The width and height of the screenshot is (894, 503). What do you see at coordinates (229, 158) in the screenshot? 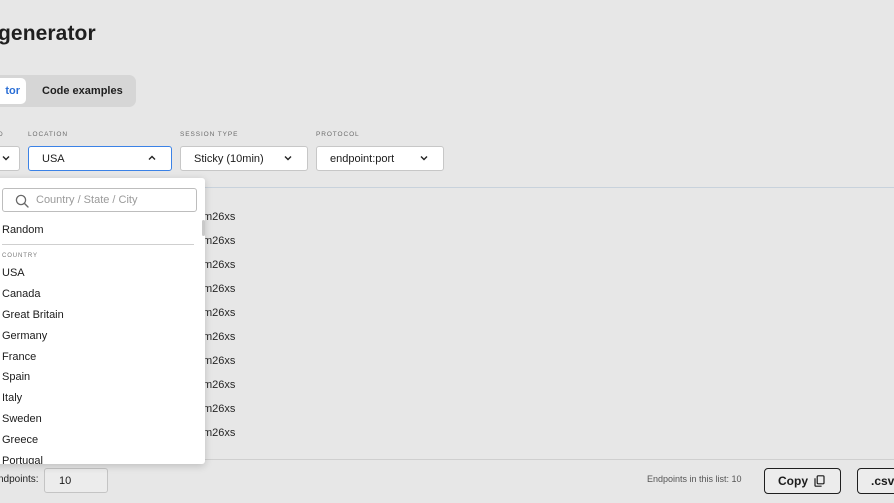
I see `session-type-value: Sticky (10min)` at bounding box center [229, 158].